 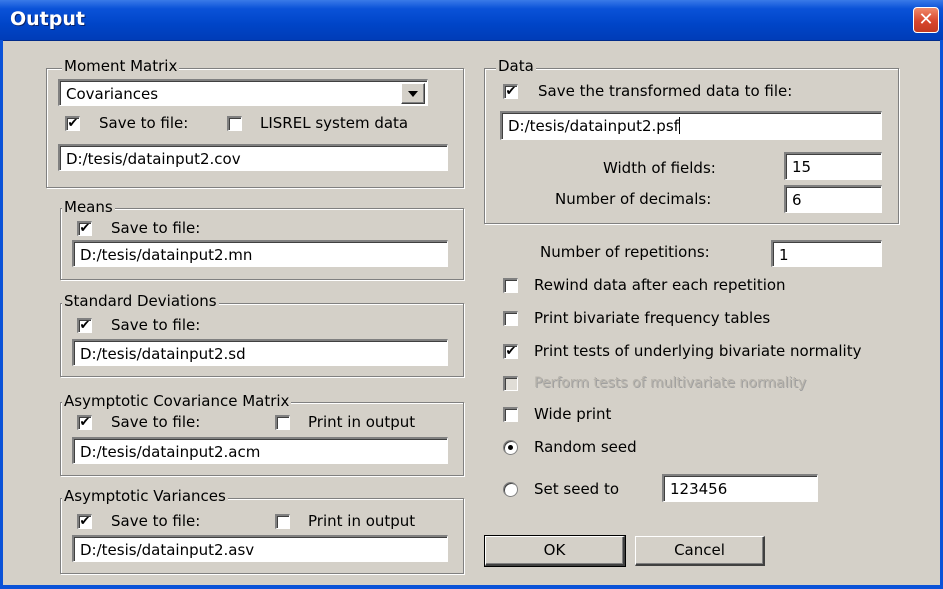 What do you see at coordinates (1, 314) in the screenshot?
I see `window-border-left` at bounding box center [1, 314].